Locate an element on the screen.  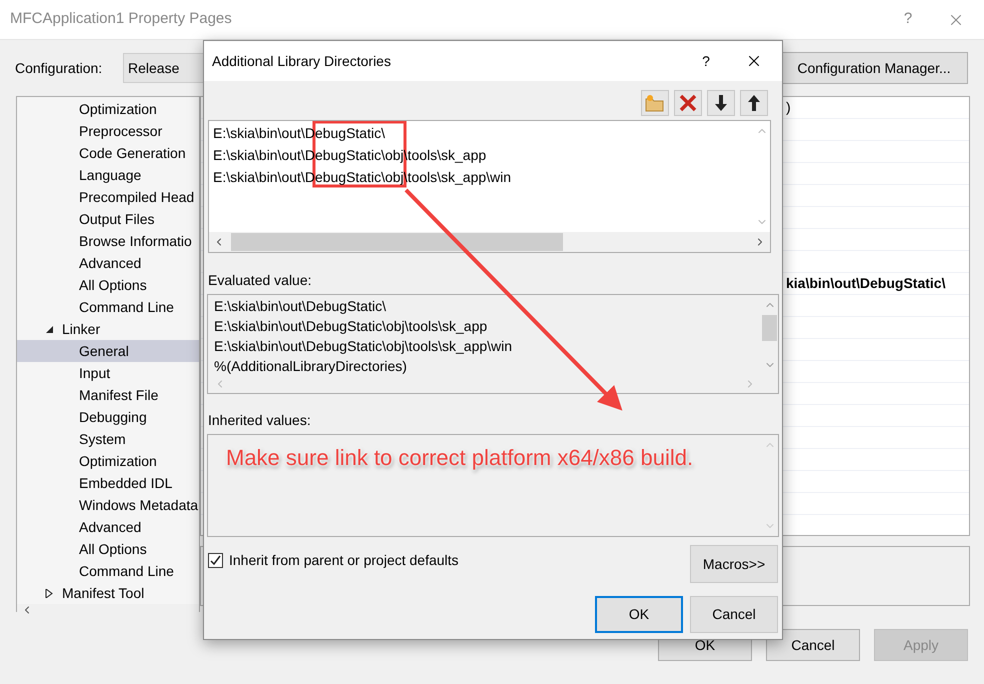
configuration-label: Configuration: is located at coordinates (59, 68).